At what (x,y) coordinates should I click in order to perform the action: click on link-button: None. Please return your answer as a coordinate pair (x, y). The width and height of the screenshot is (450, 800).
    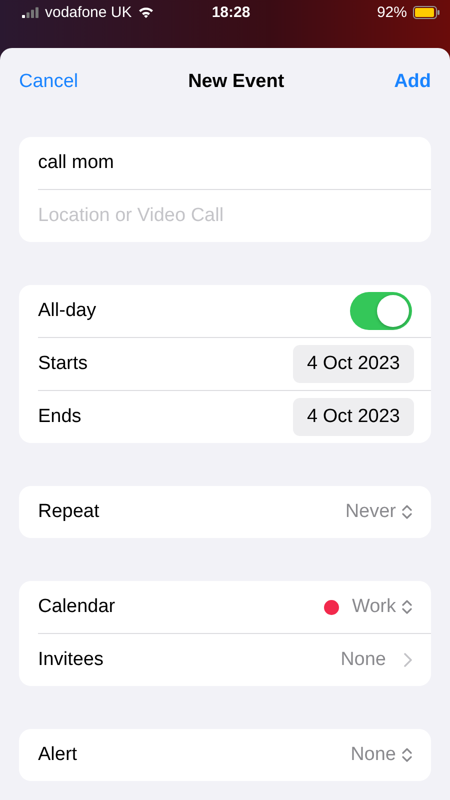
    Looking at the image, I should click on (376, 660).